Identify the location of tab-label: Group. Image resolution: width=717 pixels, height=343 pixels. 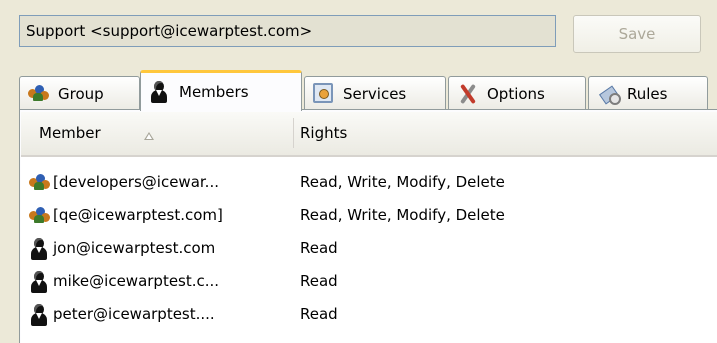
(81, 93).